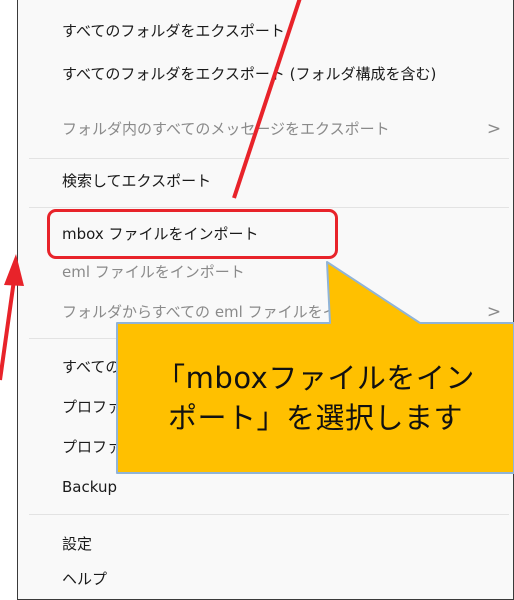 The image size is (514, 600). Describe the element at coordinates (8, 330) in the screenshot. I see `red-arrow-left` at that location.